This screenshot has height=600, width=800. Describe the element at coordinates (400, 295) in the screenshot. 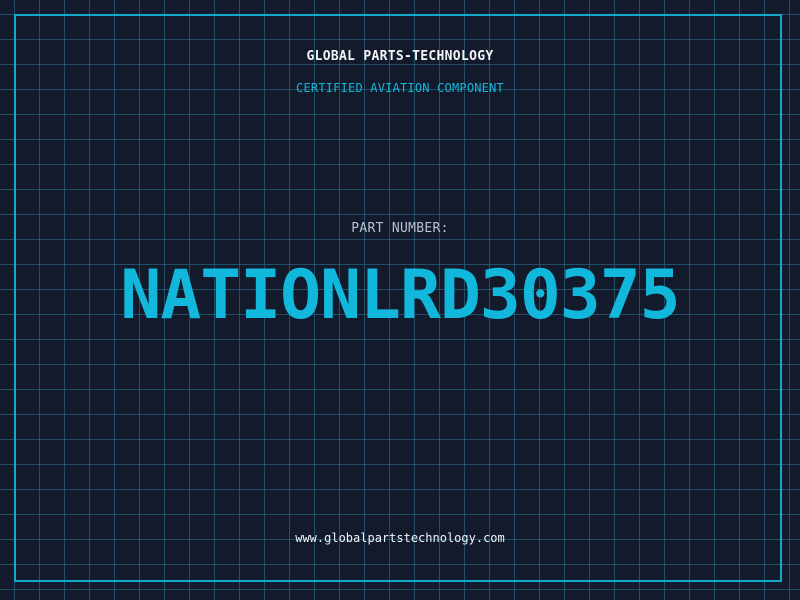

I see `part-number-value: NATIONLRD30375` at that location.